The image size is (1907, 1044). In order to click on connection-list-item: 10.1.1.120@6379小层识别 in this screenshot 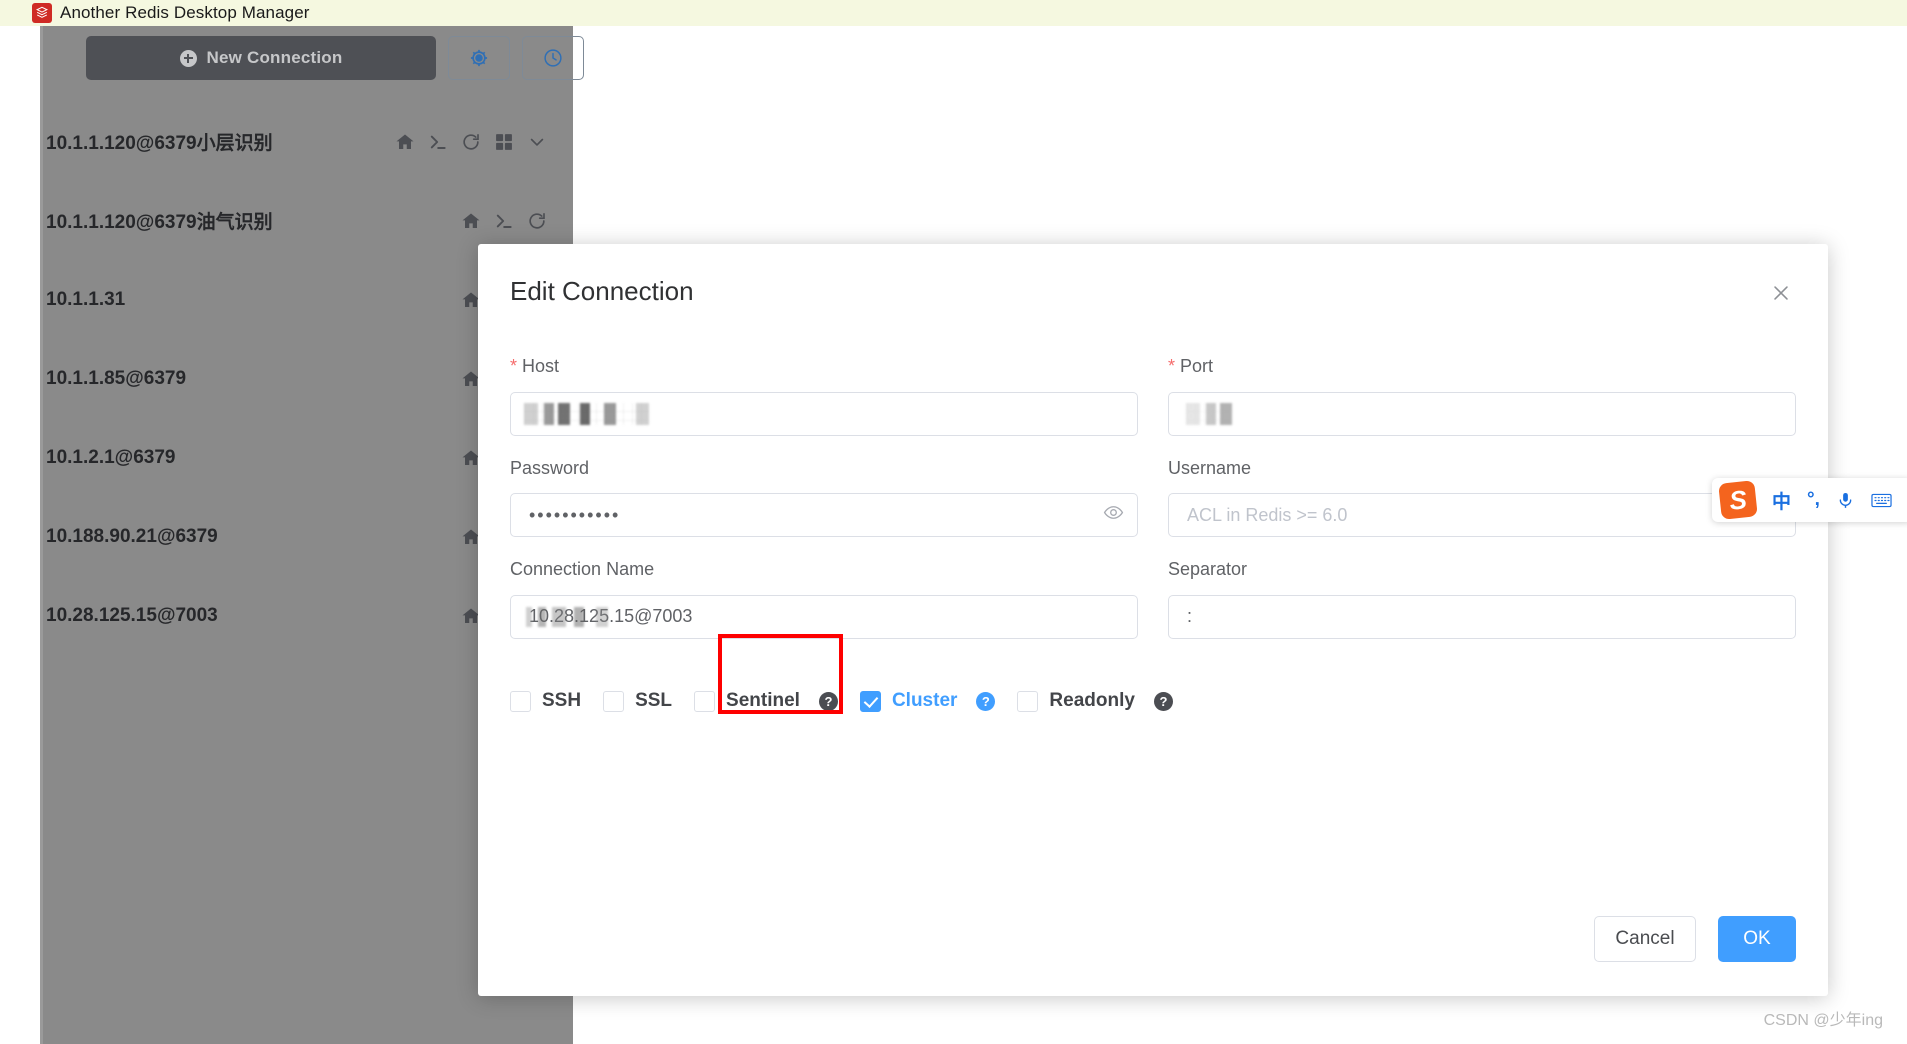, I will do `click(306, 141)`.